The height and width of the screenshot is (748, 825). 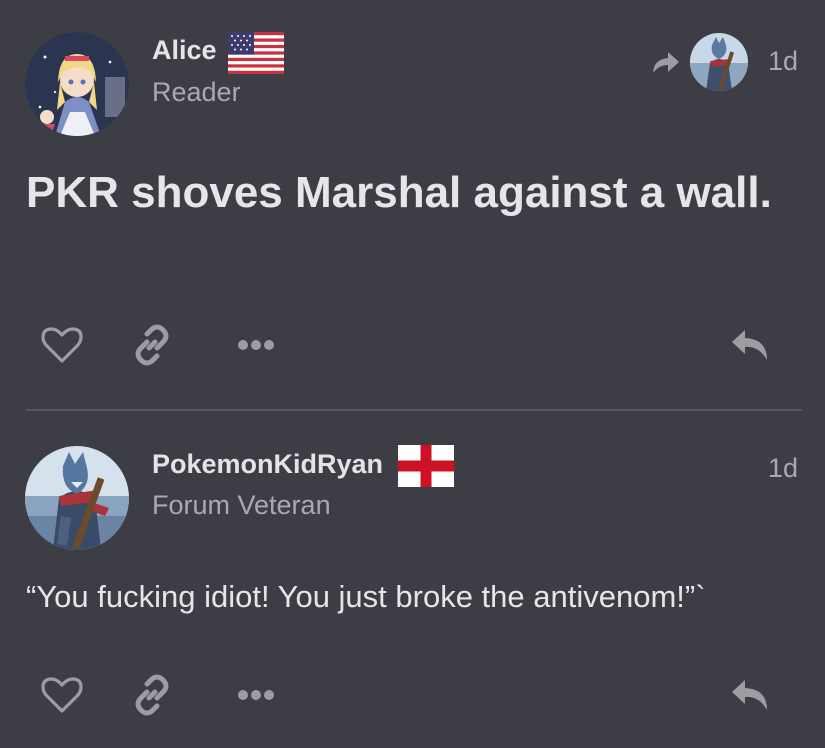 What do you see at coordinates (665, 62) in the screenshot?
I see `reply-to-arrow-icon` at bounding box center [665, 62].